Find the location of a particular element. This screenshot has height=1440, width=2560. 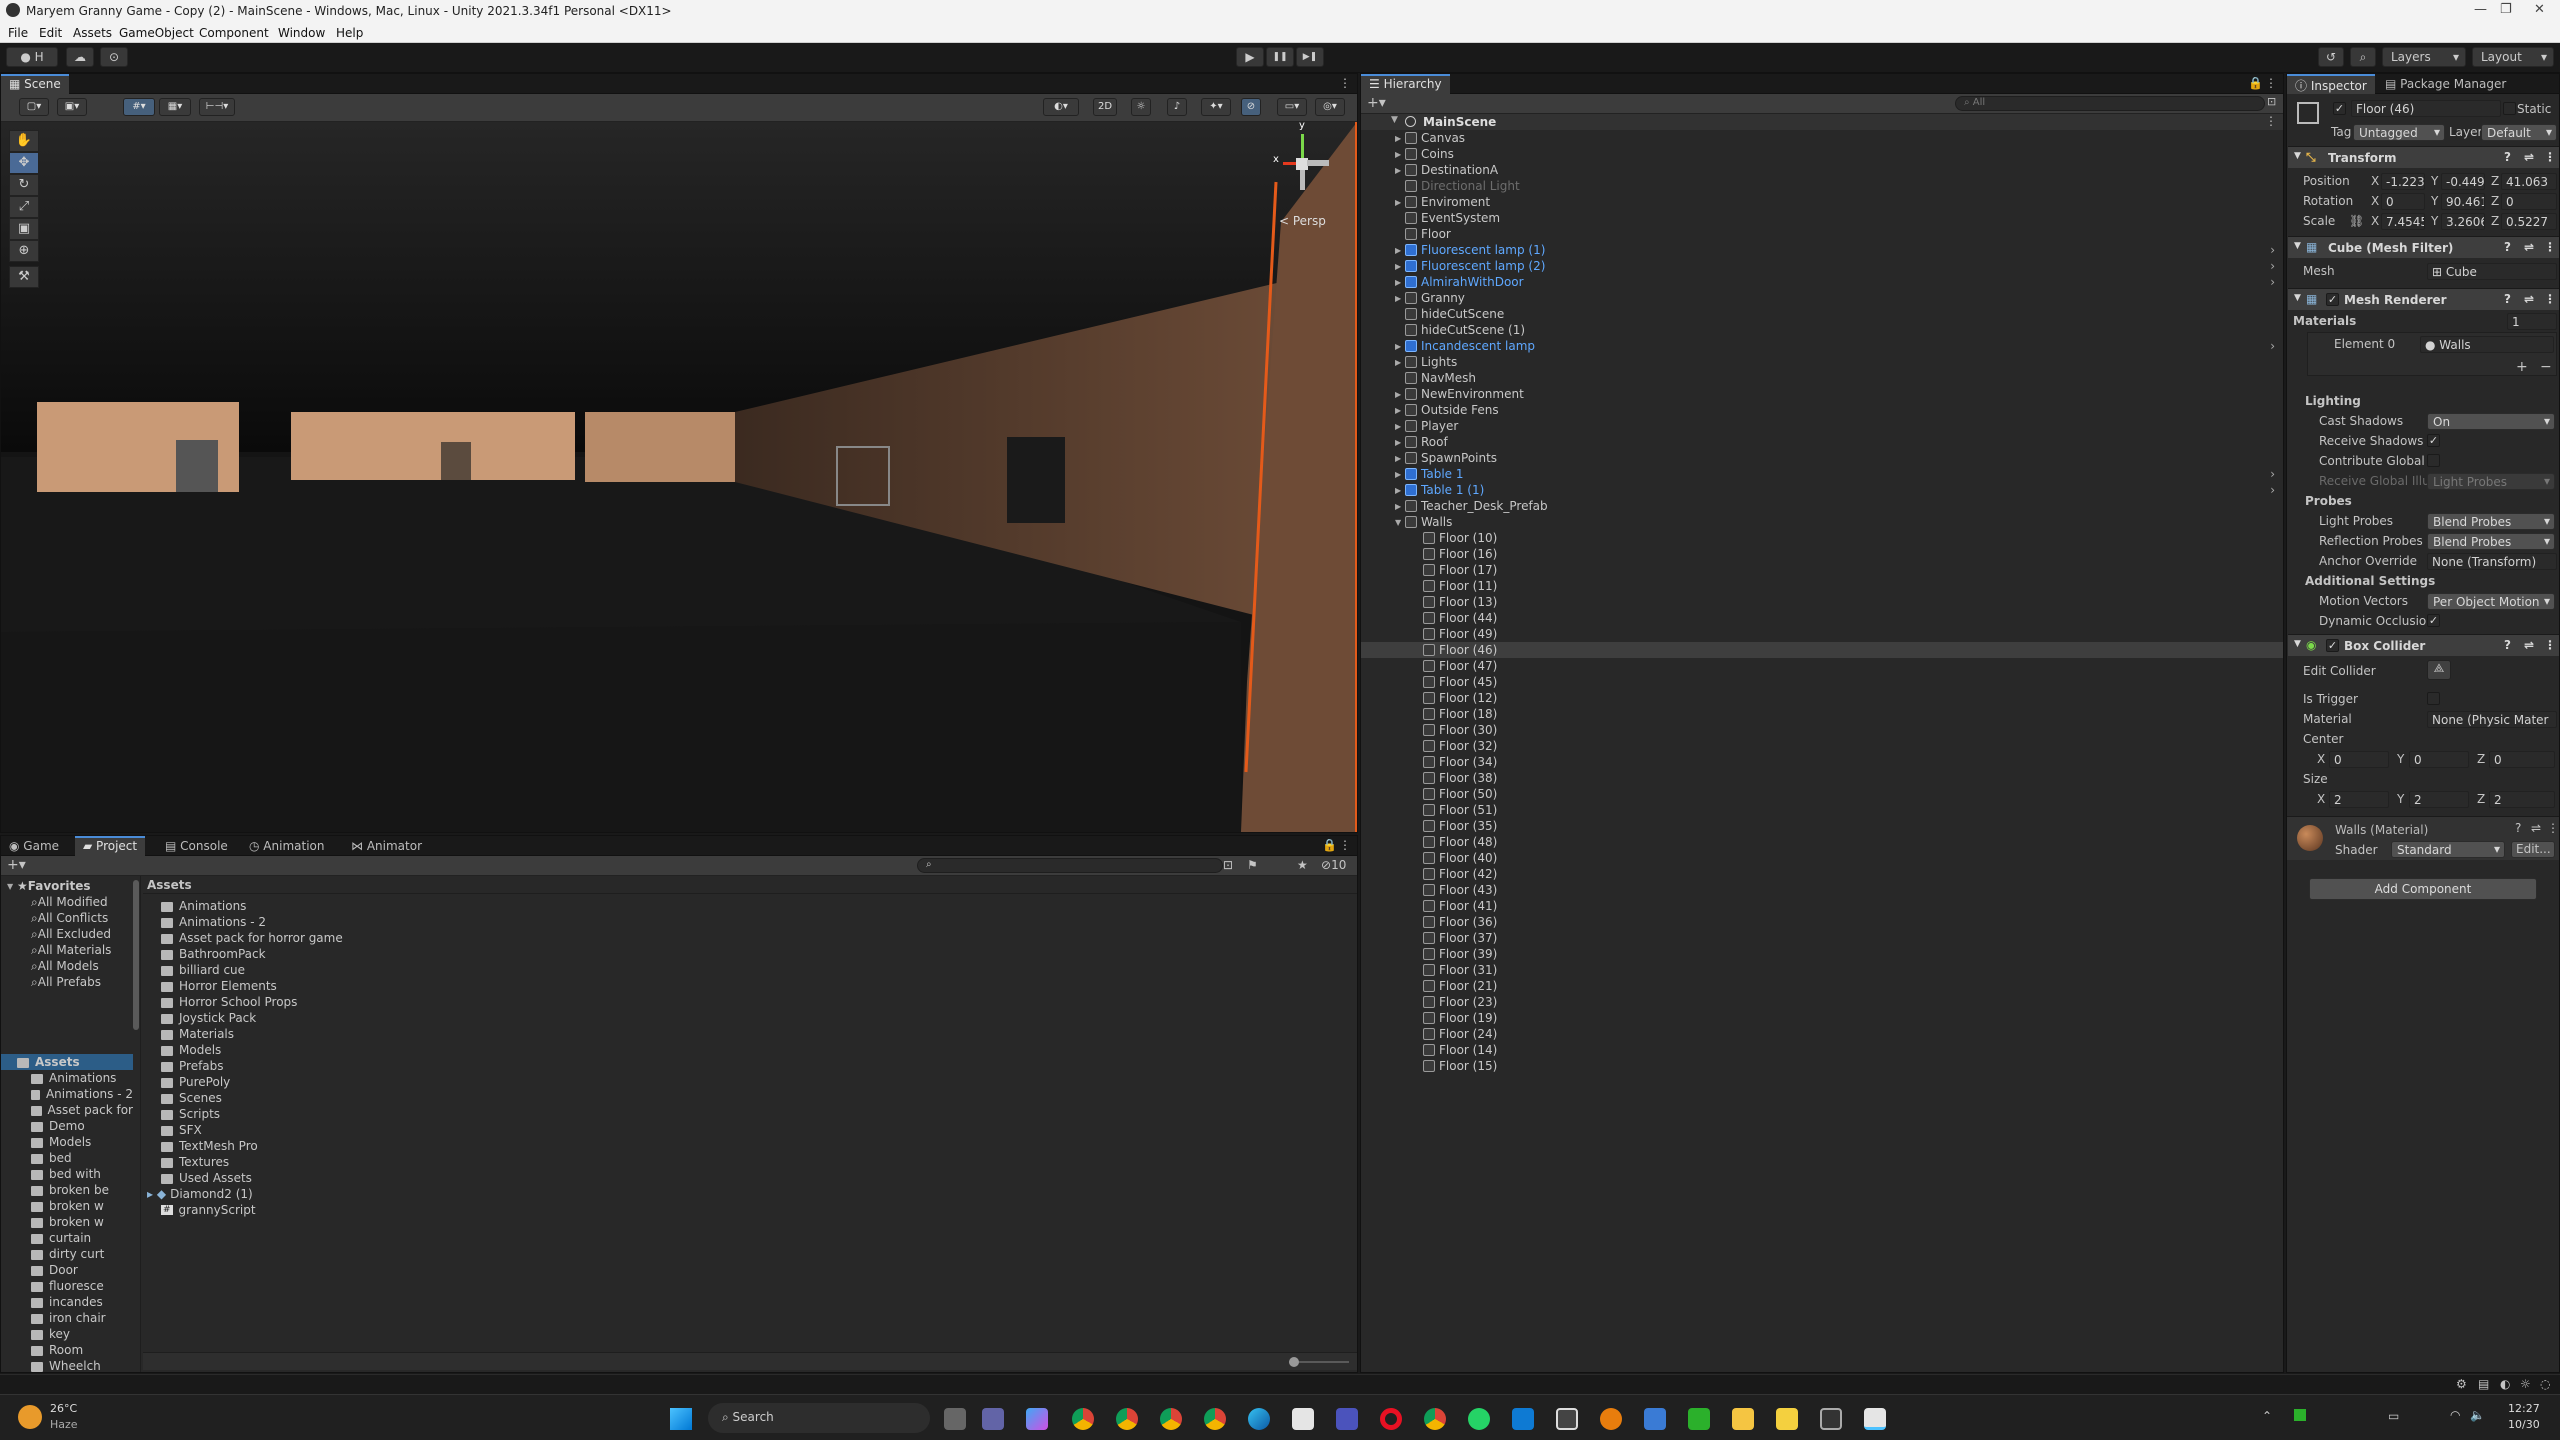

hand-tool: ✋ is located at coordinates (24, 141).